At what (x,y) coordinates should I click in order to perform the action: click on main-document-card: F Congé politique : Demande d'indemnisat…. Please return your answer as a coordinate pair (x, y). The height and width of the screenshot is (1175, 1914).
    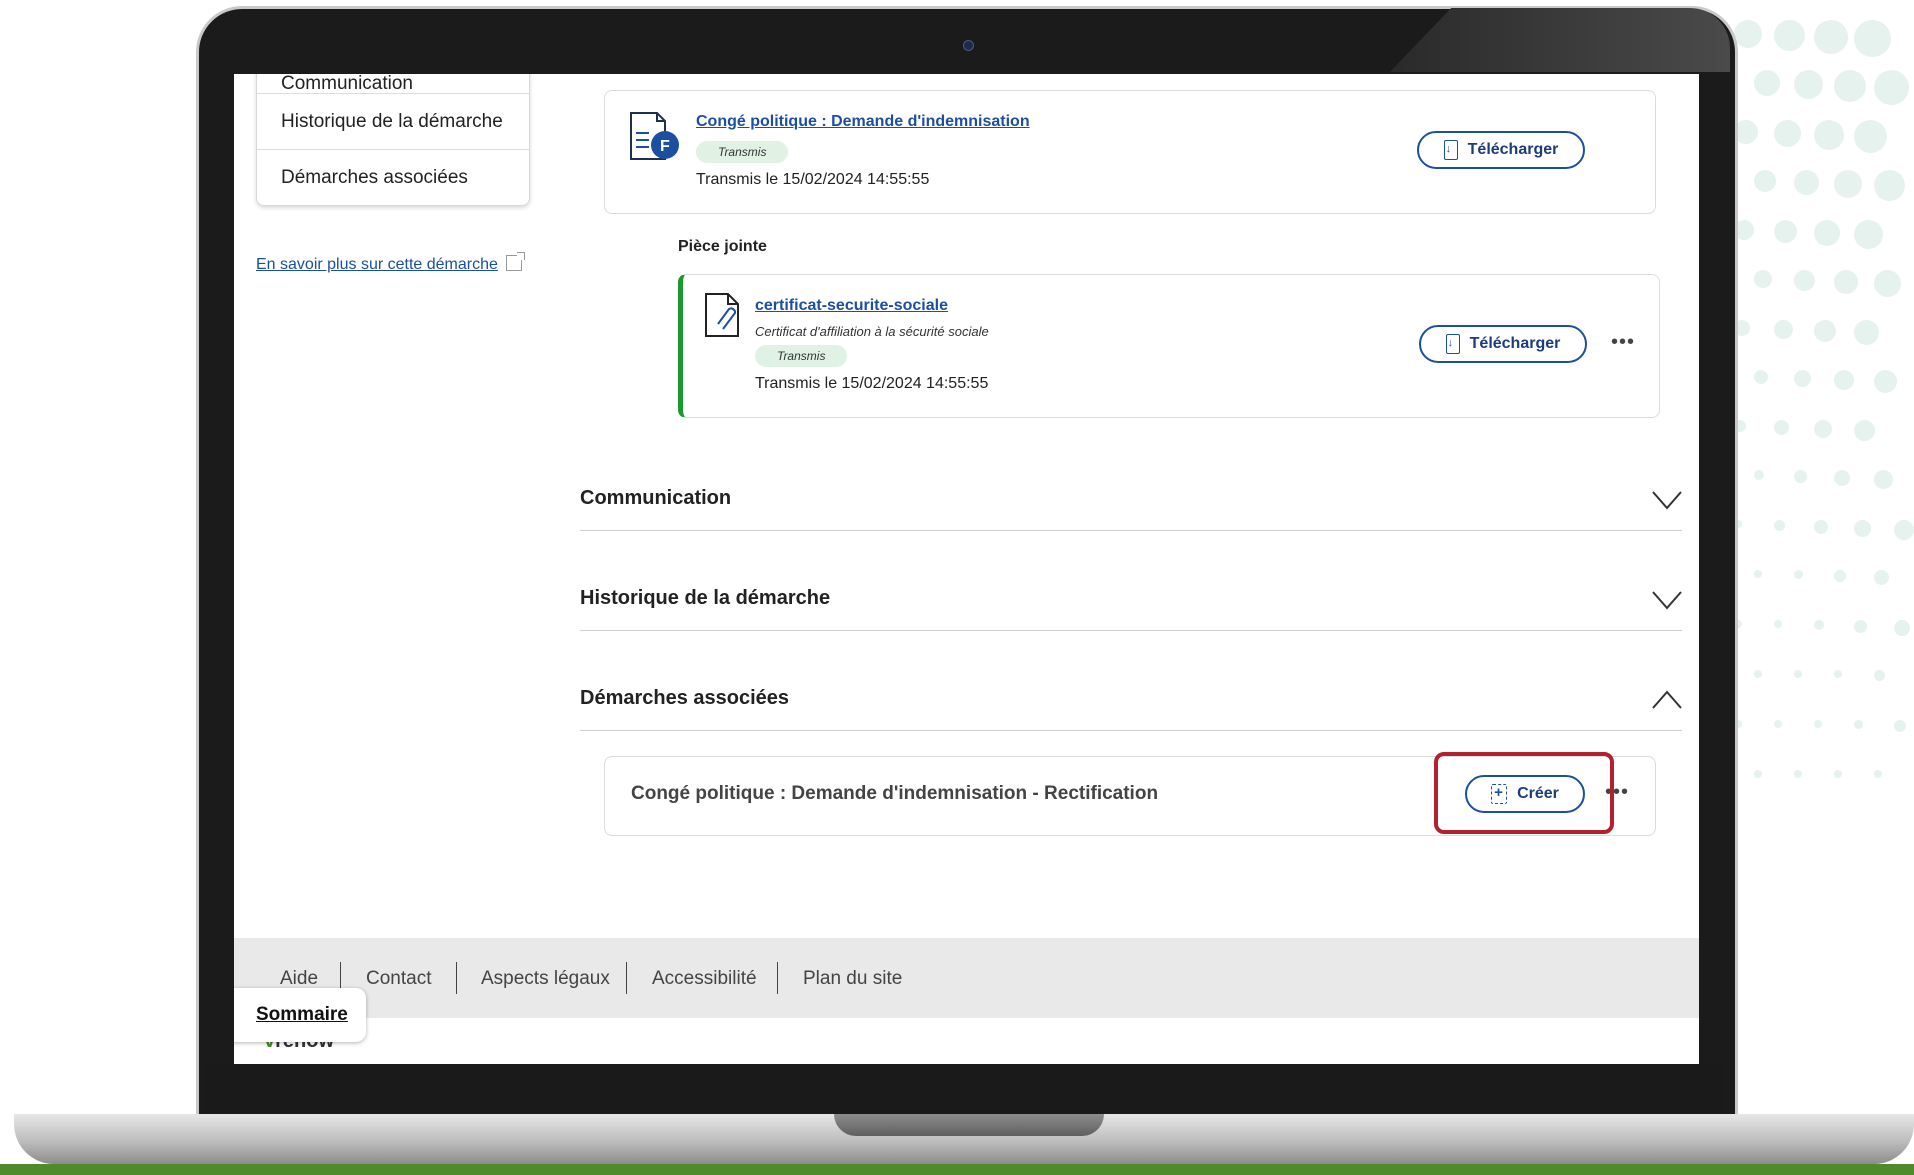
    Looking at the image, I should click on (1130, 152).